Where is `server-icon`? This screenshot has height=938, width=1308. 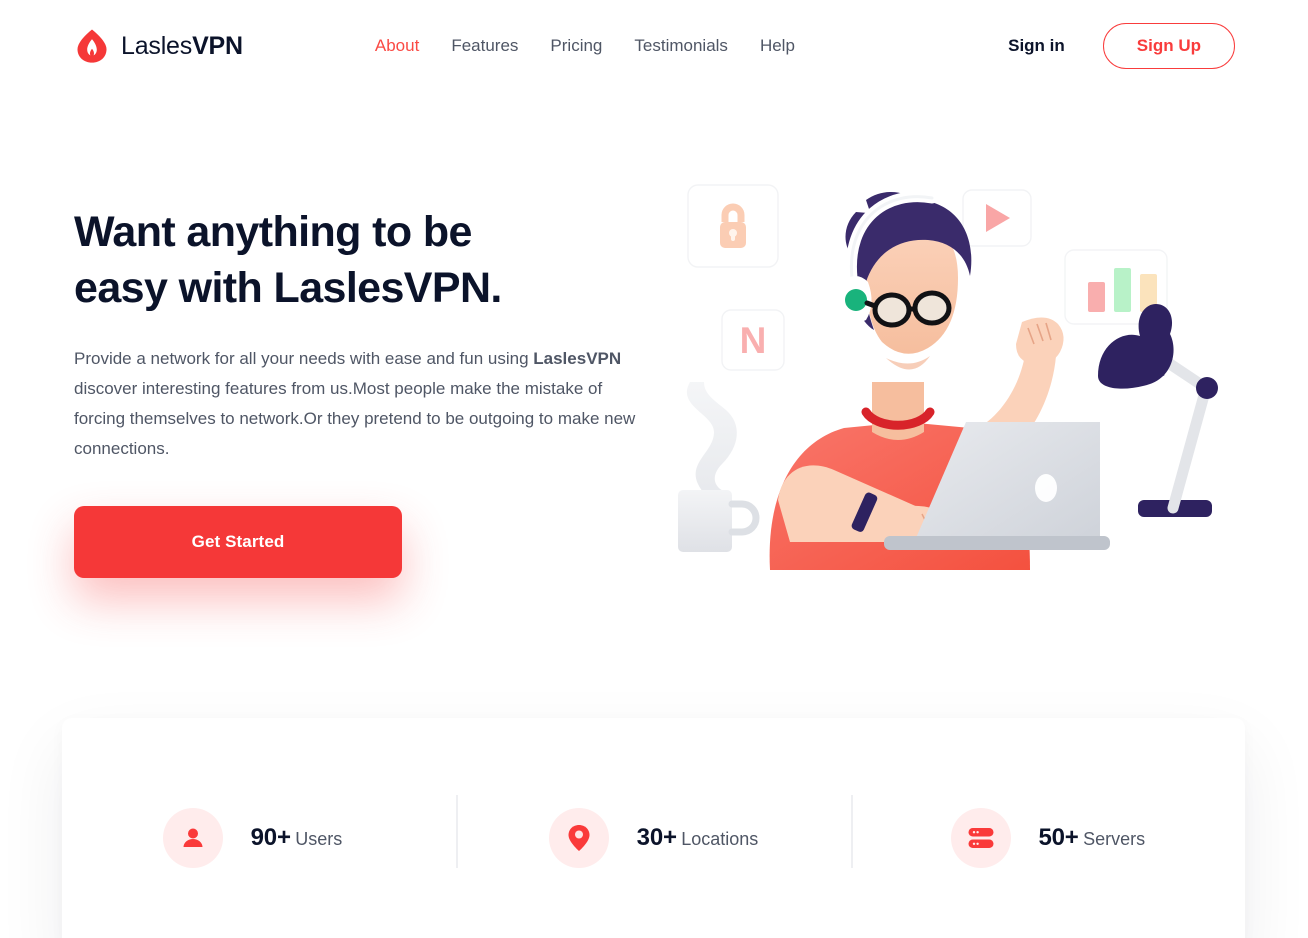 server-icon is located at coordinates (980, 838).